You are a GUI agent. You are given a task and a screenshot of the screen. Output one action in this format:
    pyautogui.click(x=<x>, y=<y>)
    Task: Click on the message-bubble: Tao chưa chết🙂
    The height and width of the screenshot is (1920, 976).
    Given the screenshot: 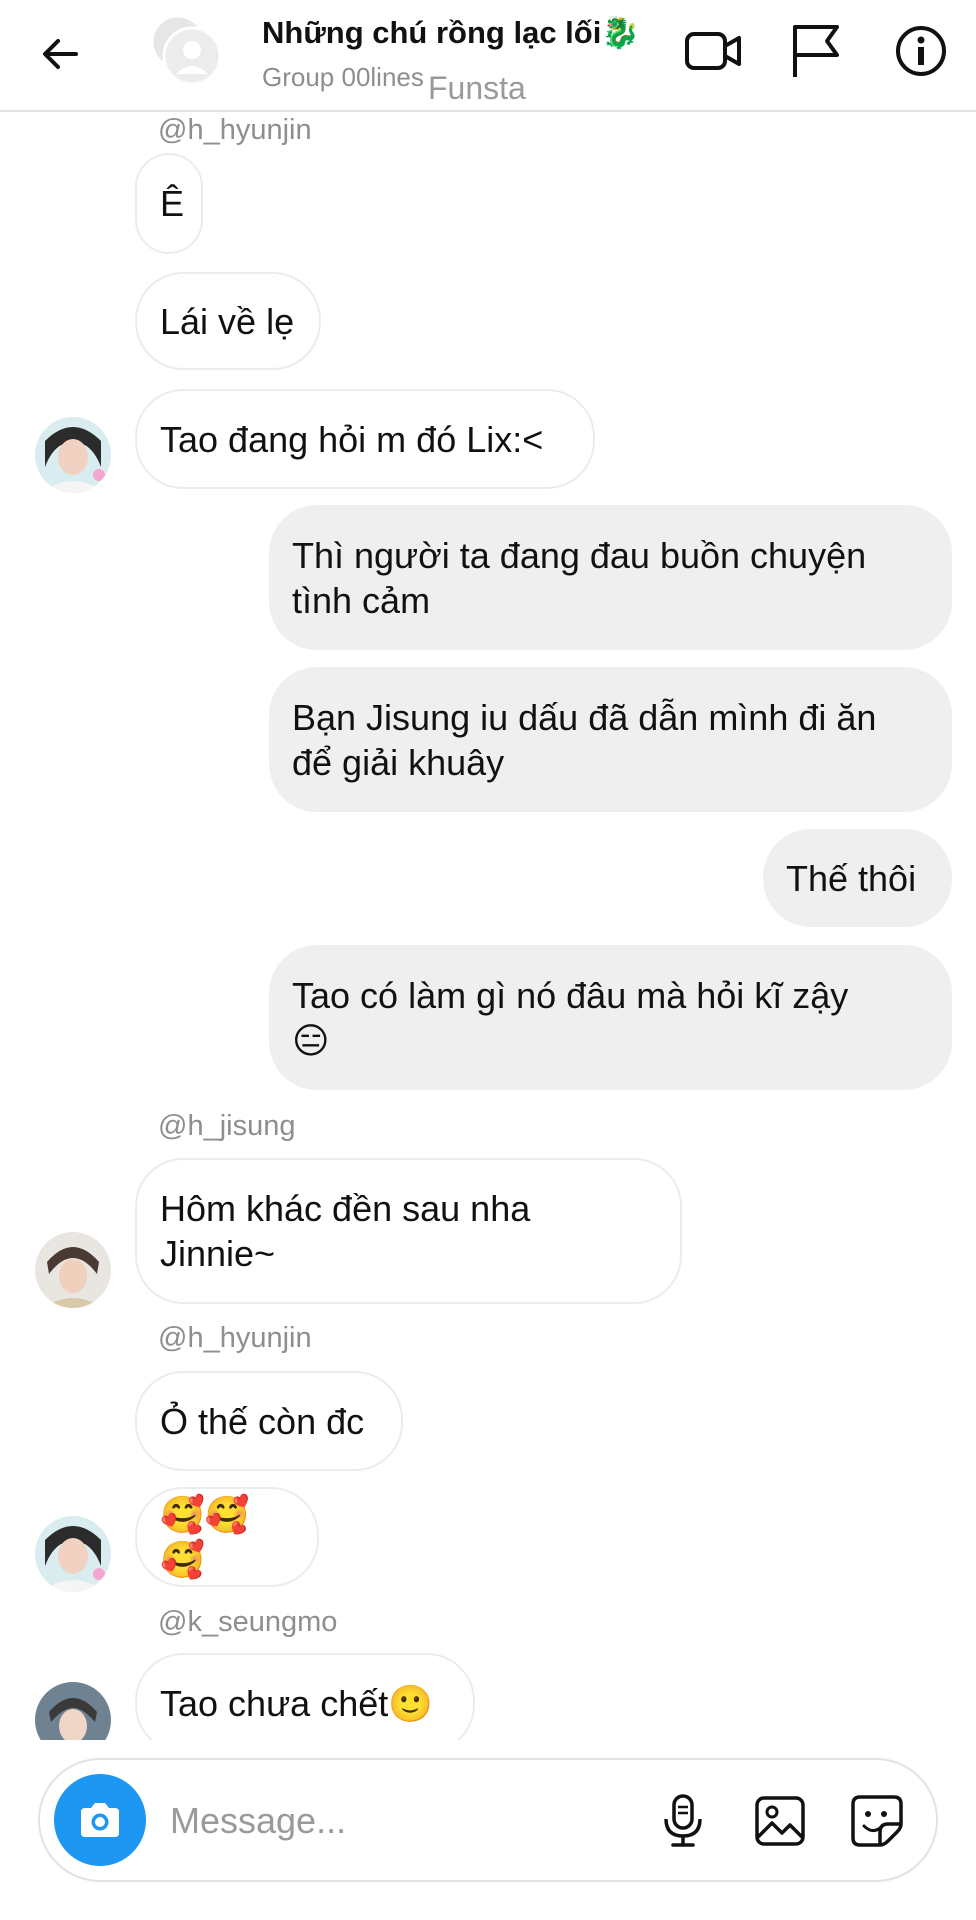 What is the action you would take?
    pyautogui.click(x=305, y=1696)
    